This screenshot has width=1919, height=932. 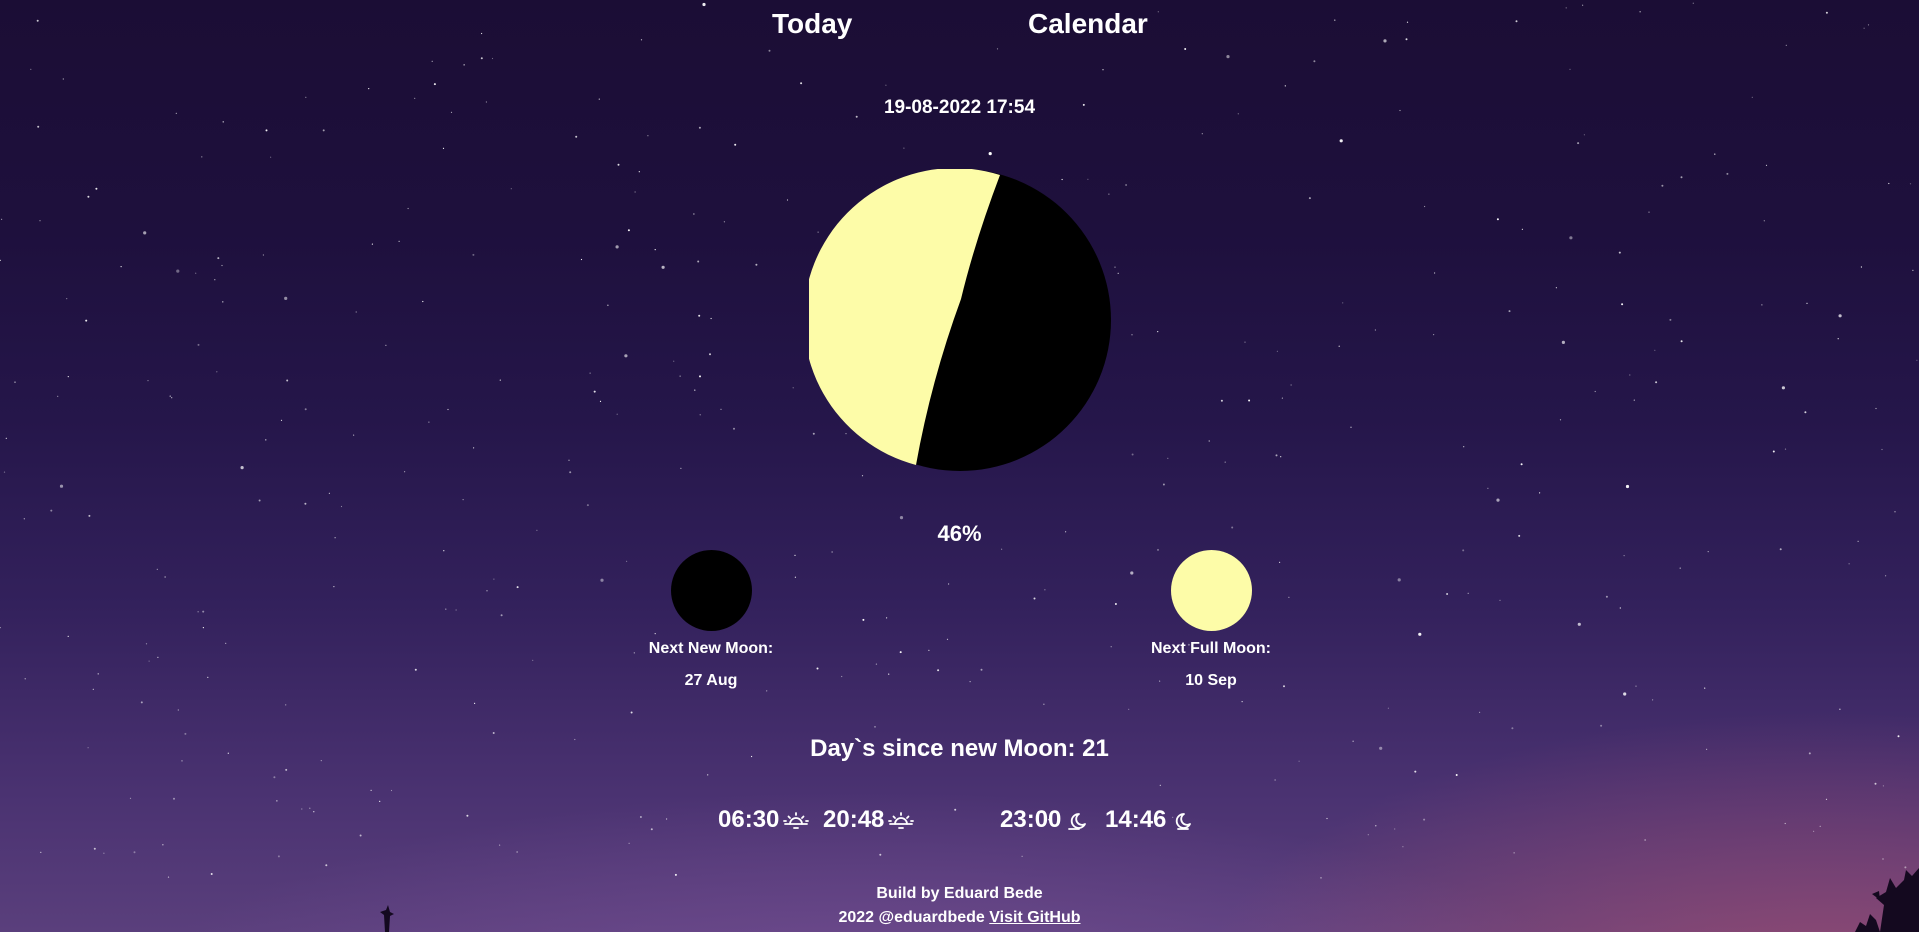 I want to click on moon-phase-illustration, so click(x=960, y=320).